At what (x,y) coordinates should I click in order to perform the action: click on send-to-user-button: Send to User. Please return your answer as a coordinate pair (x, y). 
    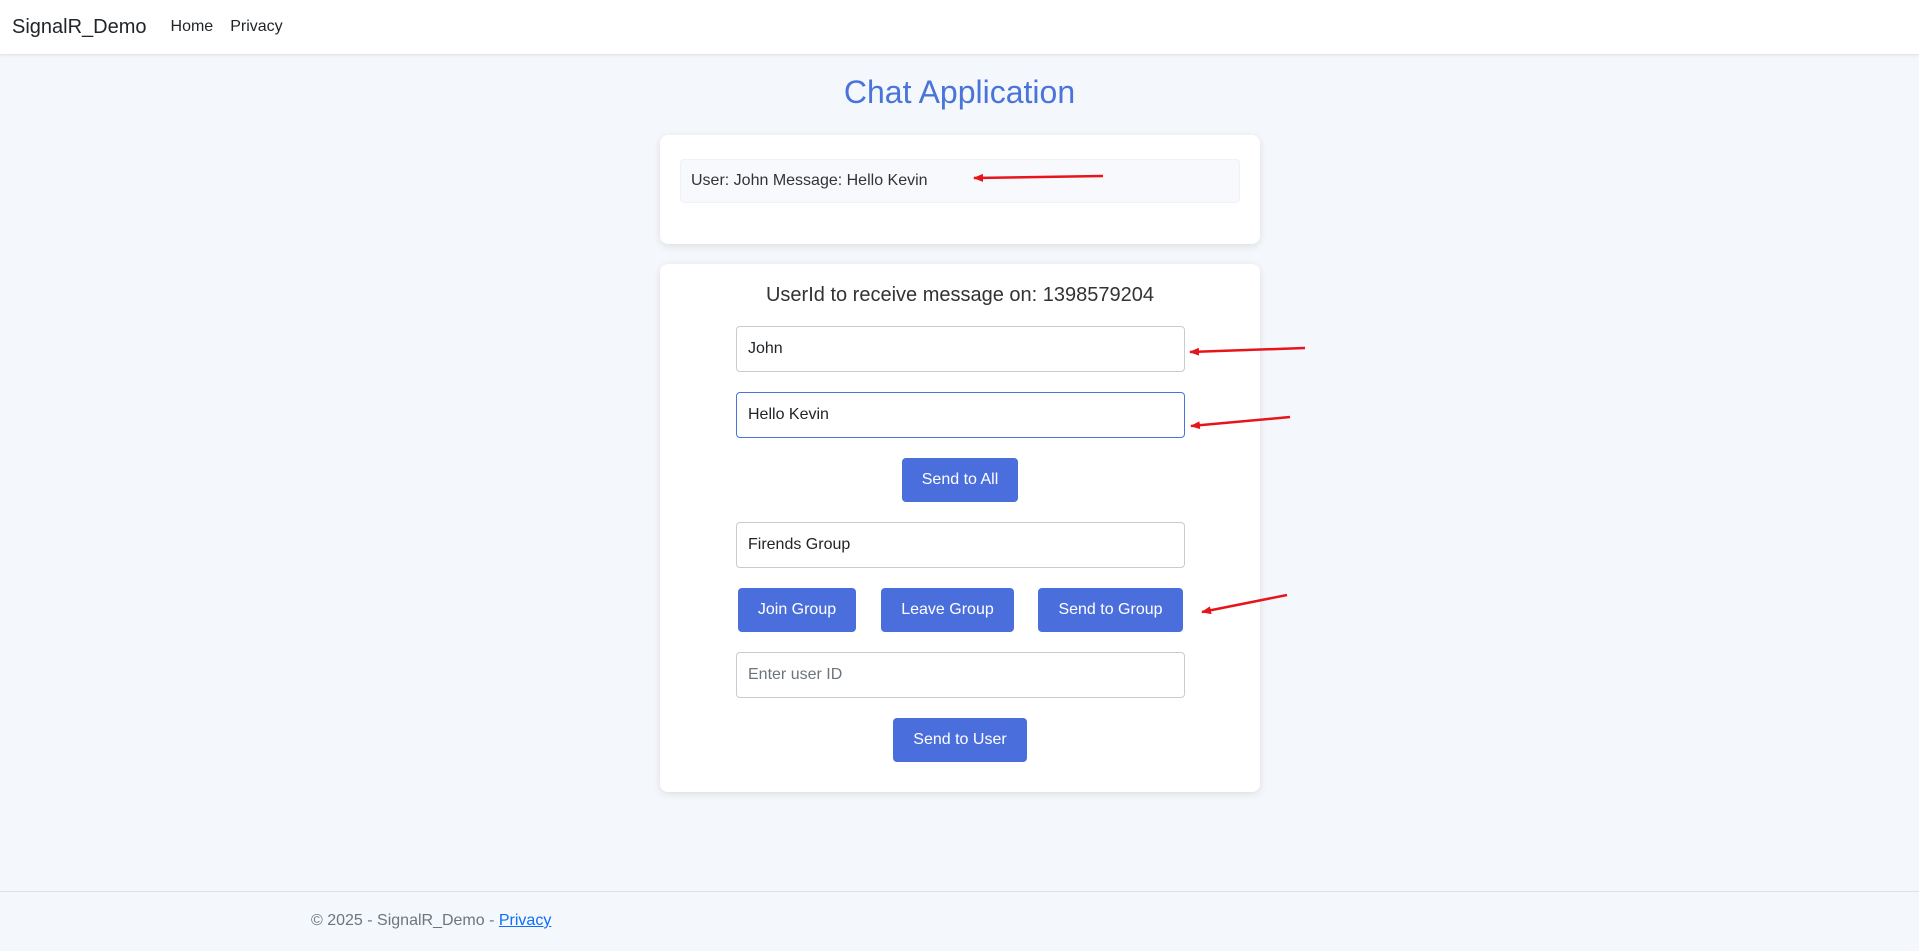
    Looking at the image, I should click on (960, 740).